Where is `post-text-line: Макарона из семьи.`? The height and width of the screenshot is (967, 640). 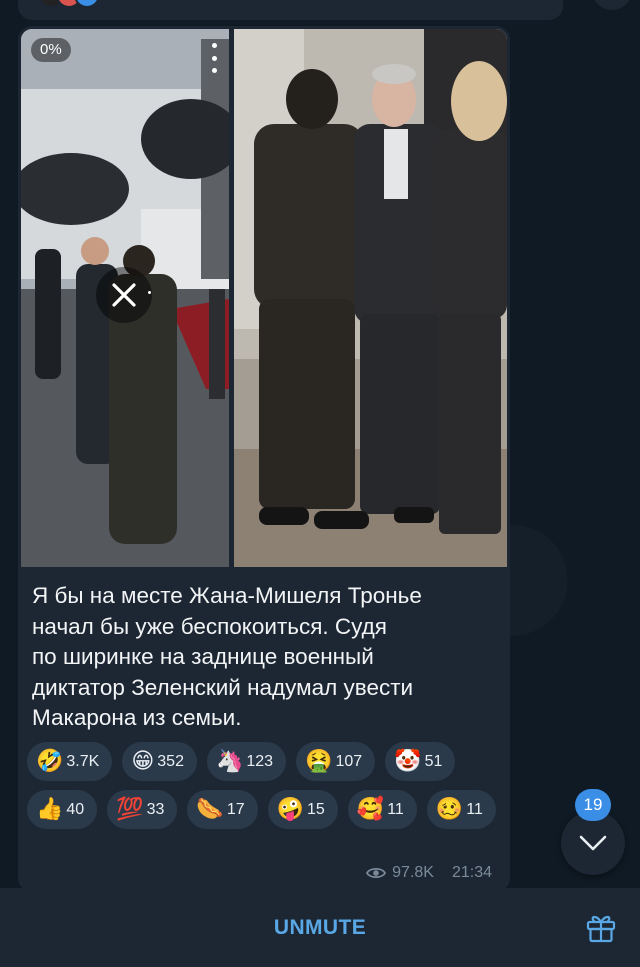 post-text-line: Макарона из семьи. is located at coordinates (137, 717).